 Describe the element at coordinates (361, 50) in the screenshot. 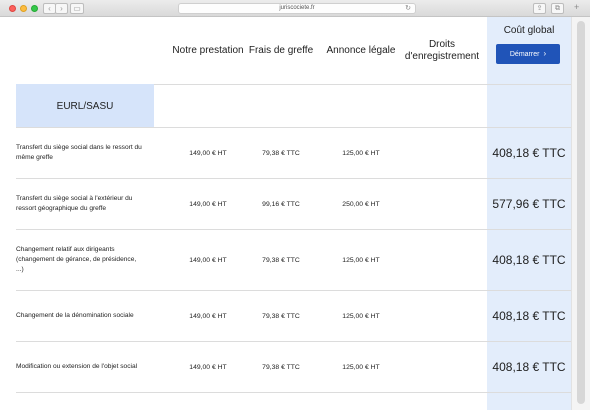

I see `header-annonce: Annonce légale` at that location.